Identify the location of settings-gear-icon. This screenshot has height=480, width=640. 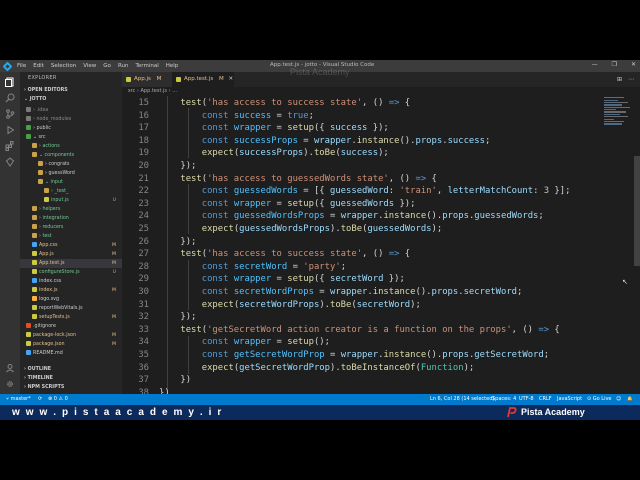
(10, 384).